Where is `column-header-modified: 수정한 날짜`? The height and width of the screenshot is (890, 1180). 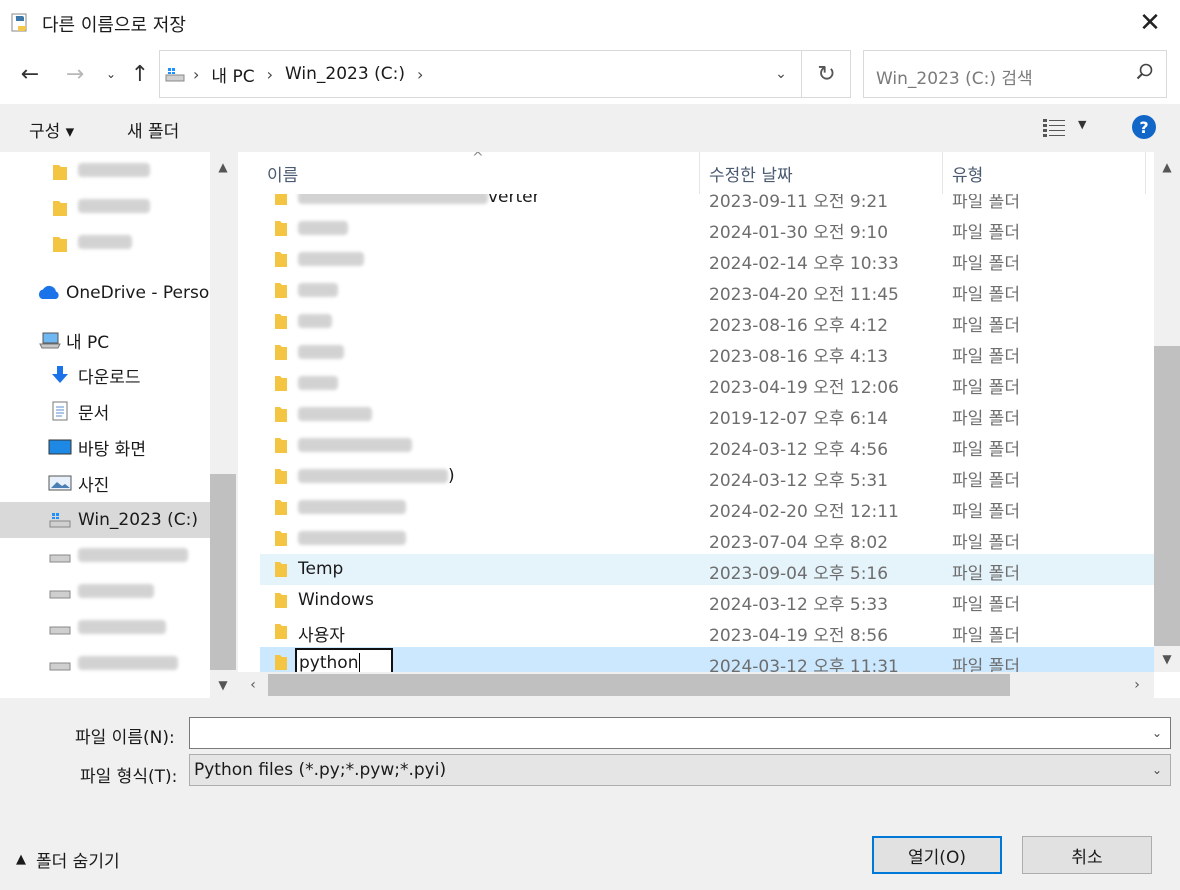 column-header-modified: 수정한 날짜 is located at coordinates (751, 173).